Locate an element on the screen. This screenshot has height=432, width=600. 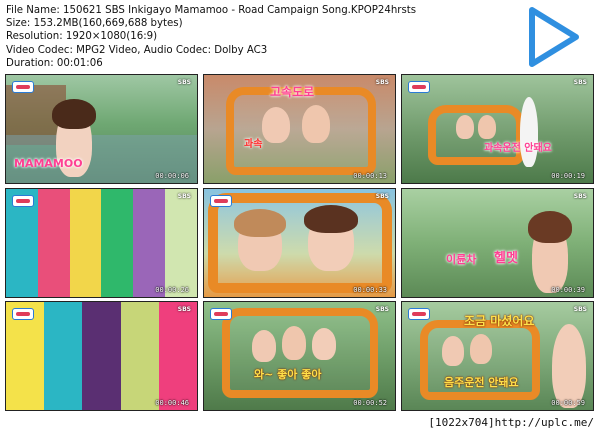
thumbnail-1: MAMAMOO SBS 00:00:06 is located at coordinates (101, 129).